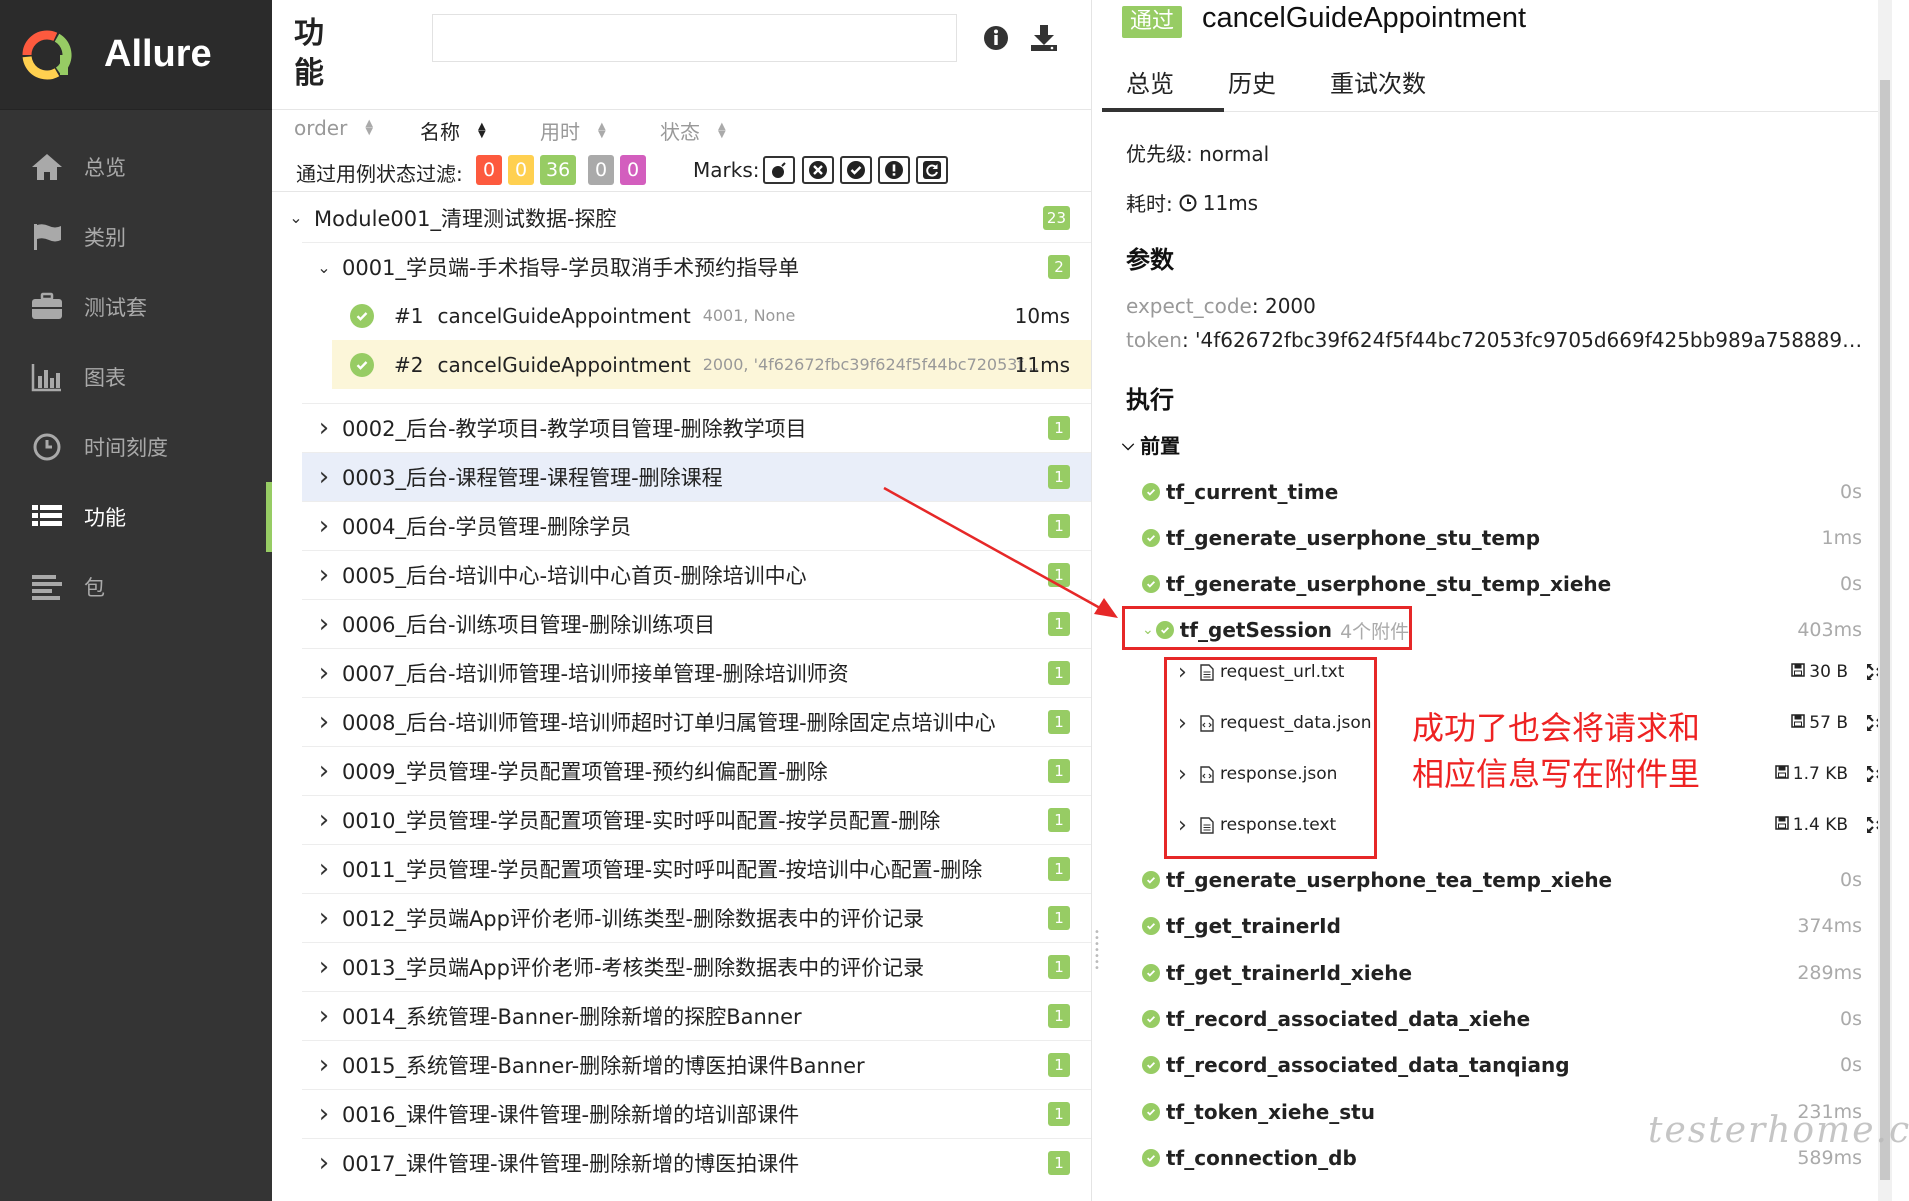 This screenshot has width=1909, height=1201. Describe the element at coordinates (1290, 306) in the screenshot. I see `param-value: 2000` at that location.